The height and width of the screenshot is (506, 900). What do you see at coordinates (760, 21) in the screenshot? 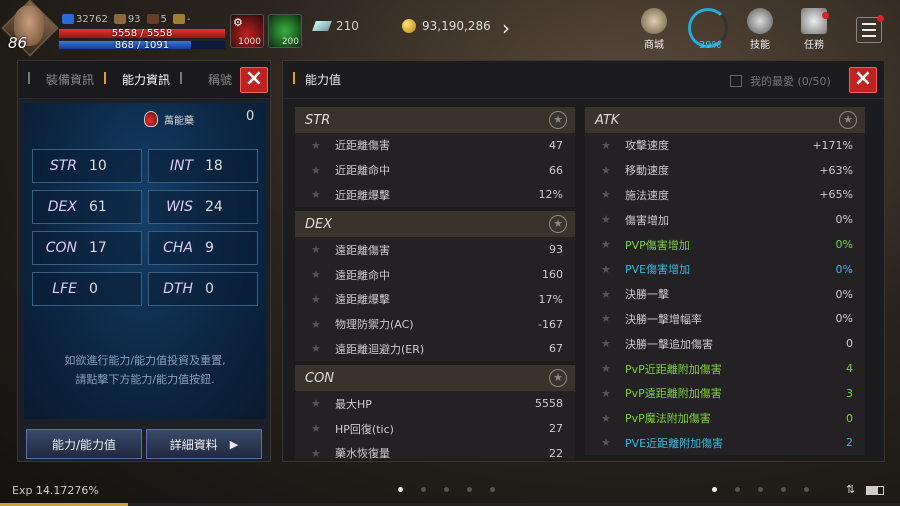
I see `swirl-icon` at bounding box center [760, 21].